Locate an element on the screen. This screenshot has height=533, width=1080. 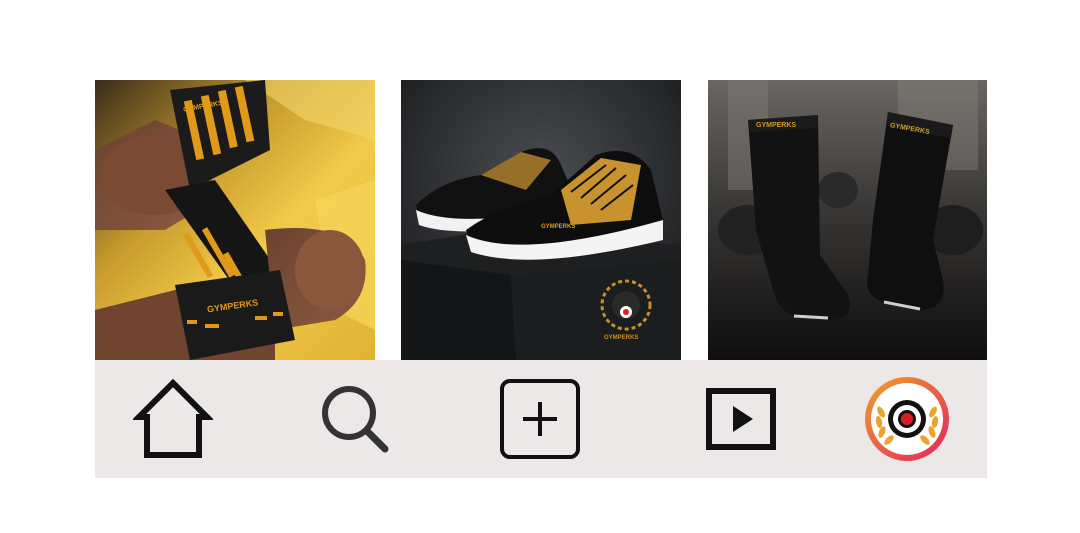
wrist-wraps-image: GYMPERKS GYMPERKS is located at coordinates (235, 220).